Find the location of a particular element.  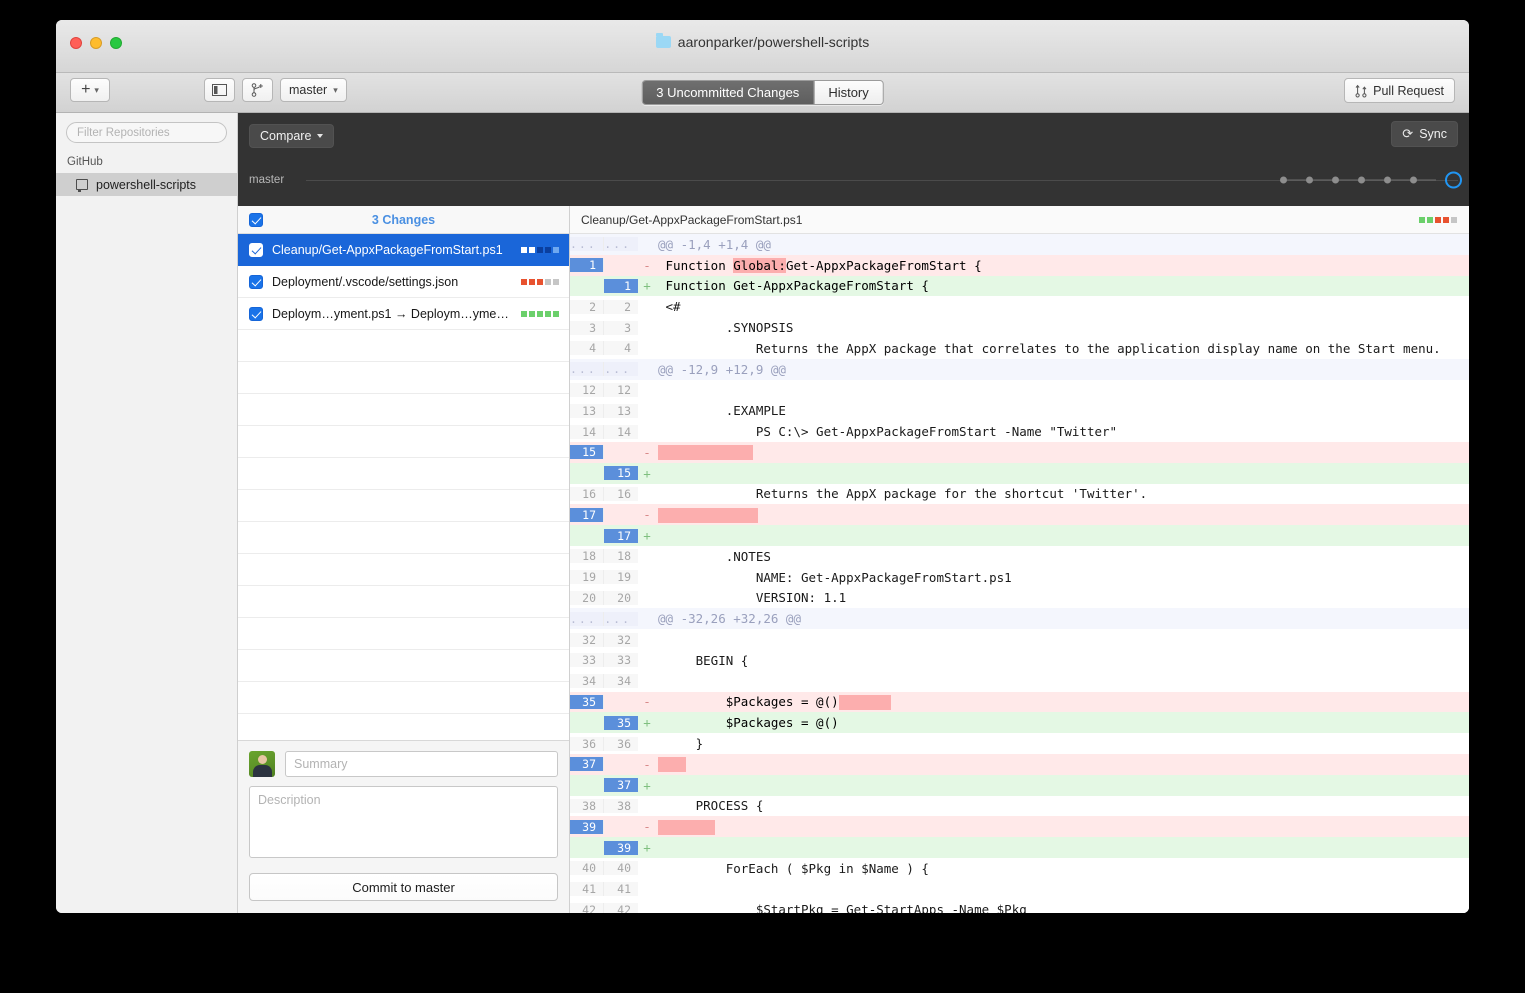

old-line-number: 4 is located at coordinates (587, 348).